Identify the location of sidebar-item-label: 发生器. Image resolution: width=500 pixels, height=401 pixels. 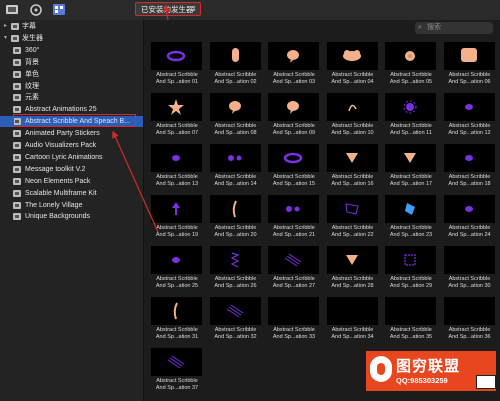
(32, 38).